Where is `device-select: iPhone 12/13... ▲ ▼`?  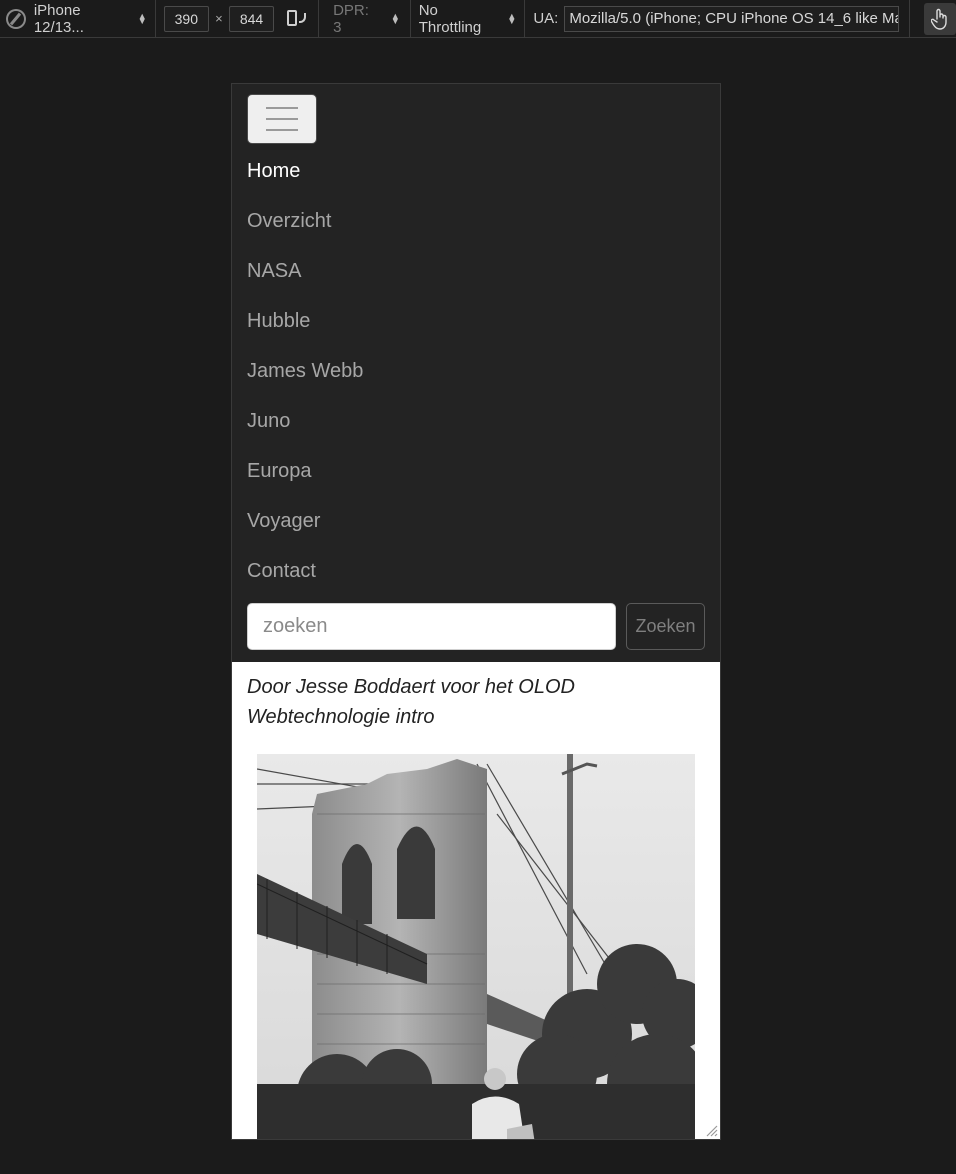
device-select: iPhone 12/13... ▲ ▼ is located at coordinates (94, 19).